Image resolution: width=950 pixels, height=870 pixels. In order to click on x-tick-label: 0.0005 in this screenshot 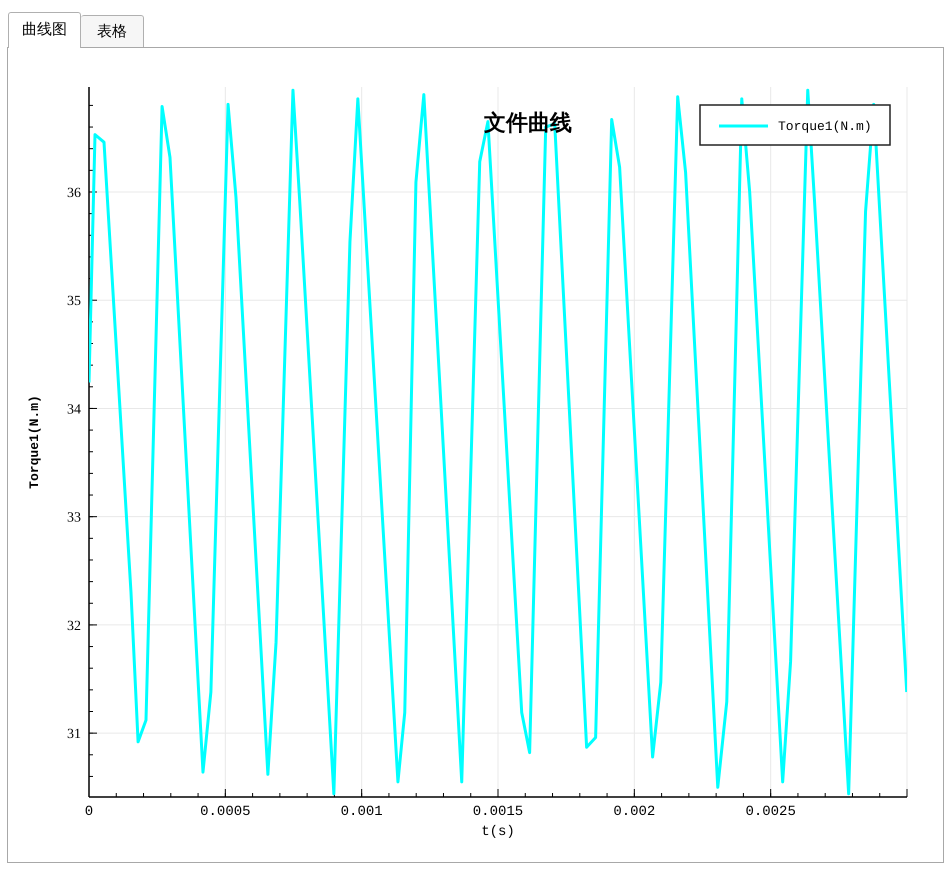, I will do `click(225, 812)`.